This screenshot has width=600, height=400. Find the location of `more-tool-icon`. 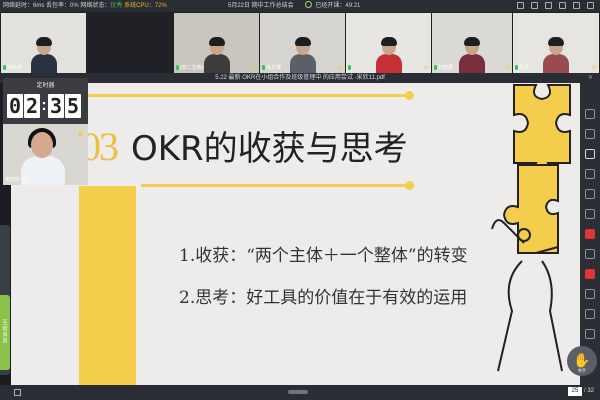

more-tool-icon is located at coordinates (590, 334).